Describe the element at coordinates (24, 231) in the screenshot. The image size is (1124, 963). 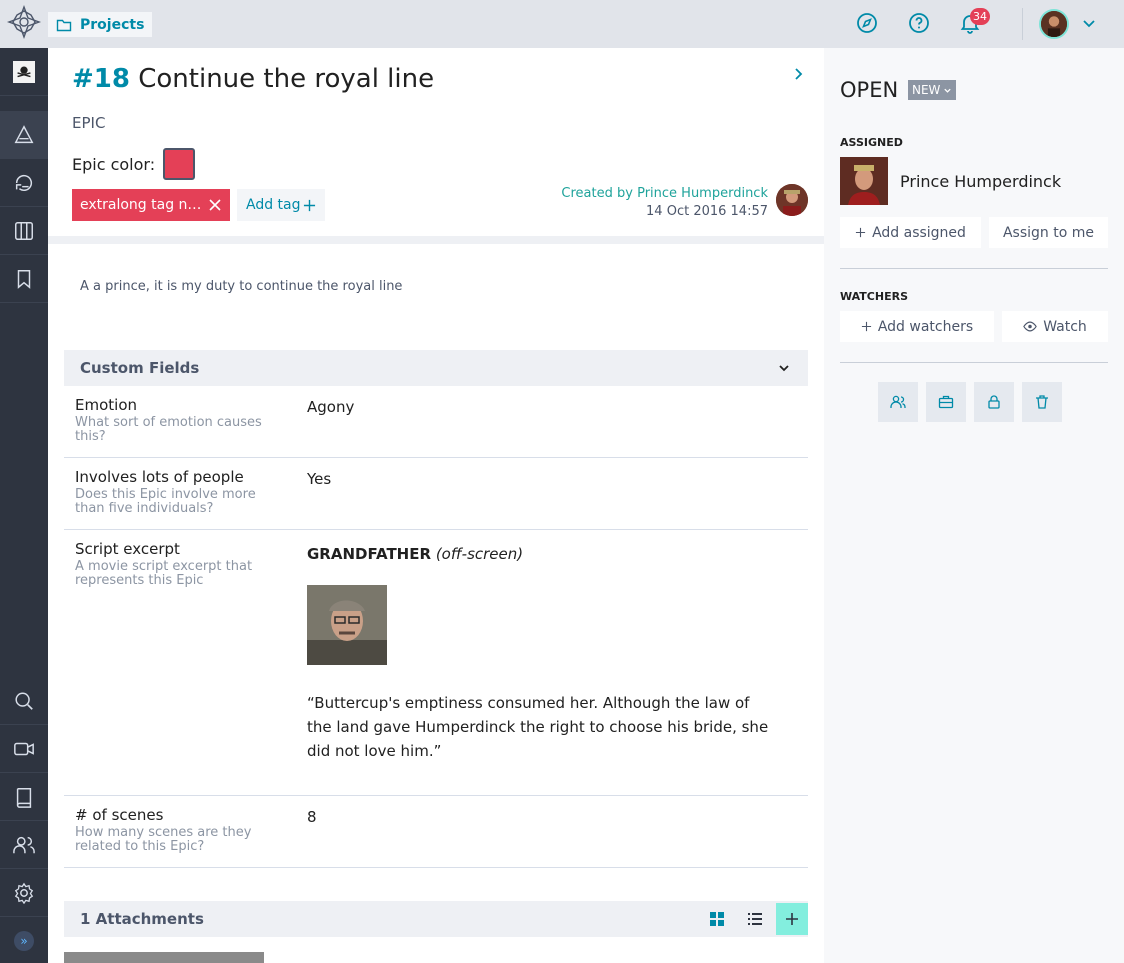
I see `kanban-icon` at that location.